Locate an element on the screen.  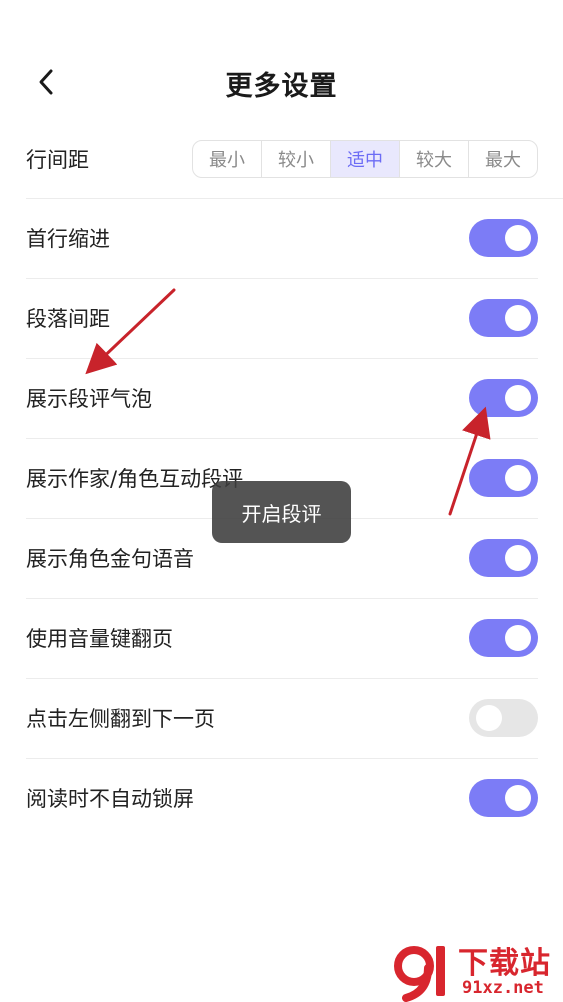
line-spacing-row: 行间距 最小 较小 适中 较大 最大 is located at coordinates (294, 159).